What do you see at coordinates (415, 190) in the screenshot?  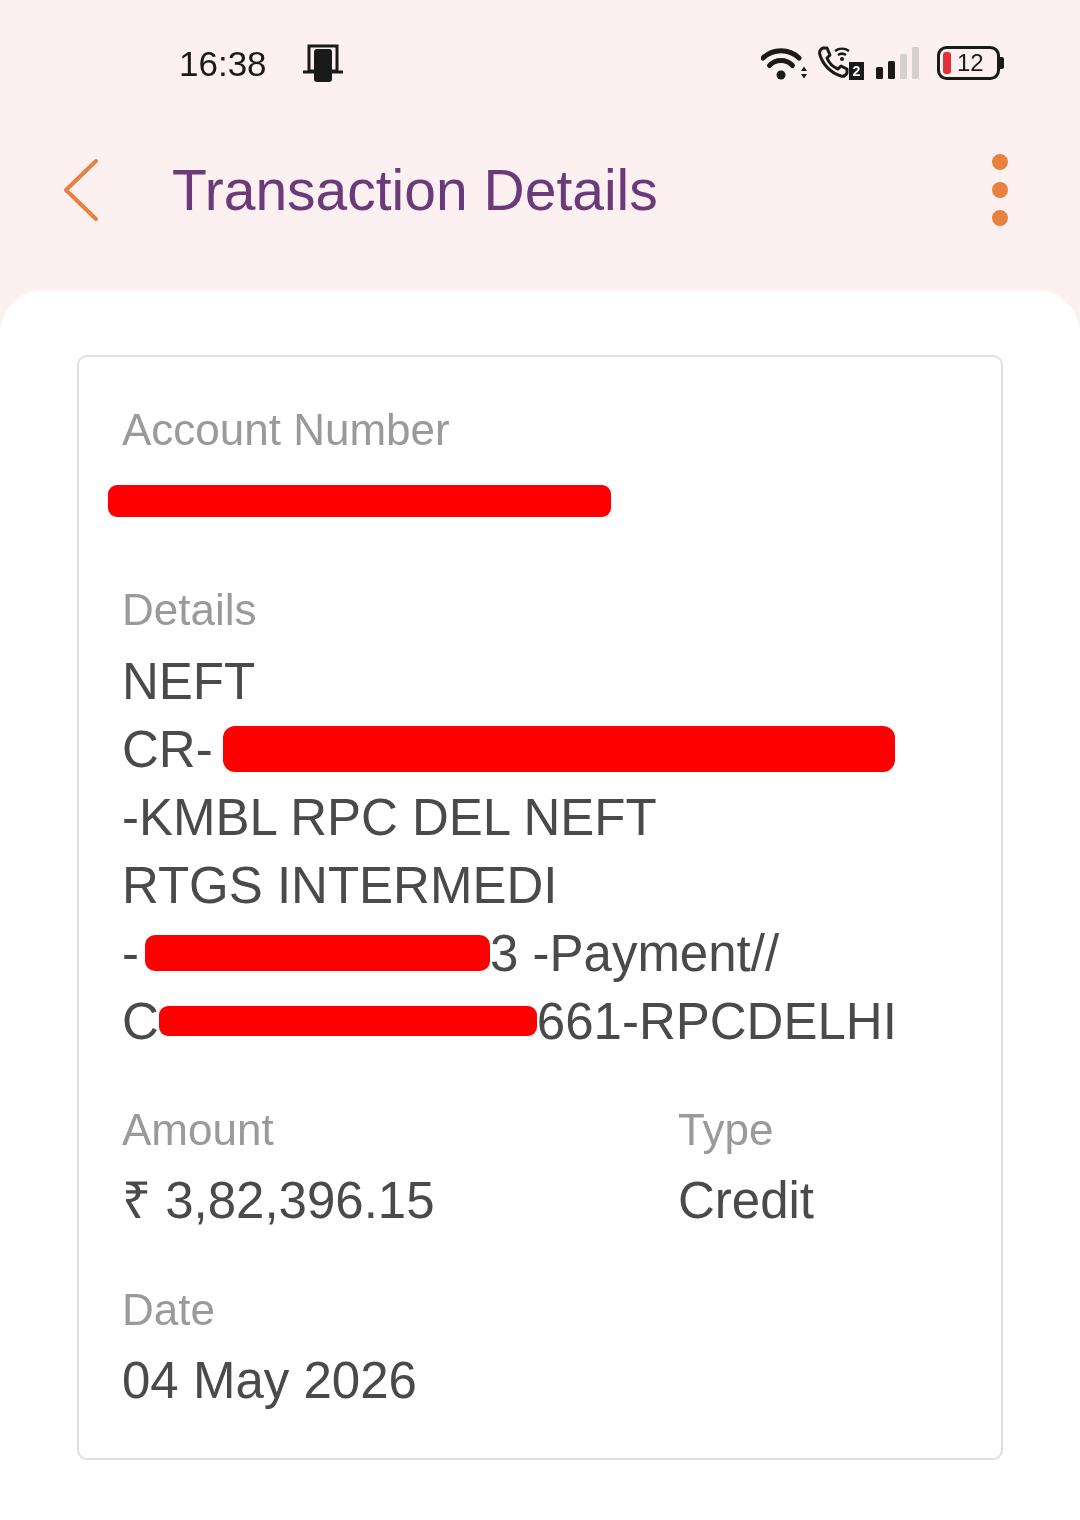 I see `page-title: Transaction Details` at bounding box center [415, 190].